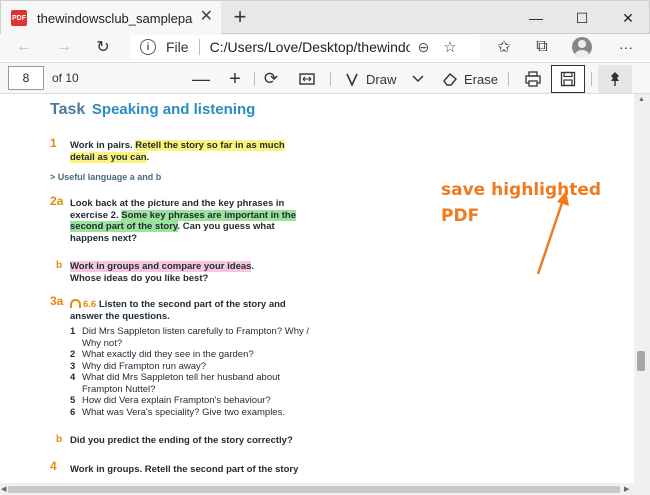  I want to click on horizontal-scrollbar: ◀ ▶, so click(325, 489).